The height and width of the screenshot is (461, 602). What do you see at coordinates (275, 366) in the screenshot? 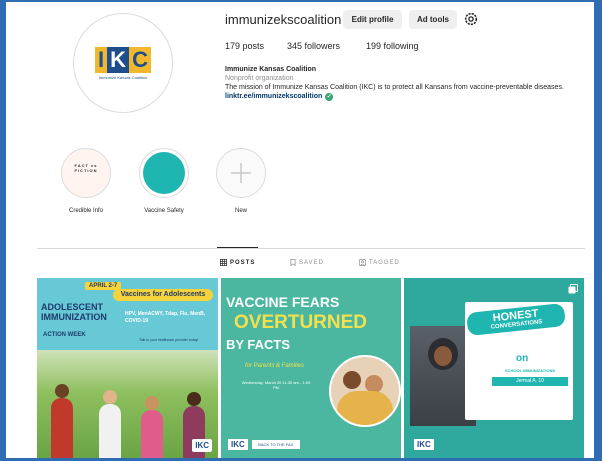
I see `post-subtitle: for Parents & Families` at bounding box center [275, 366].